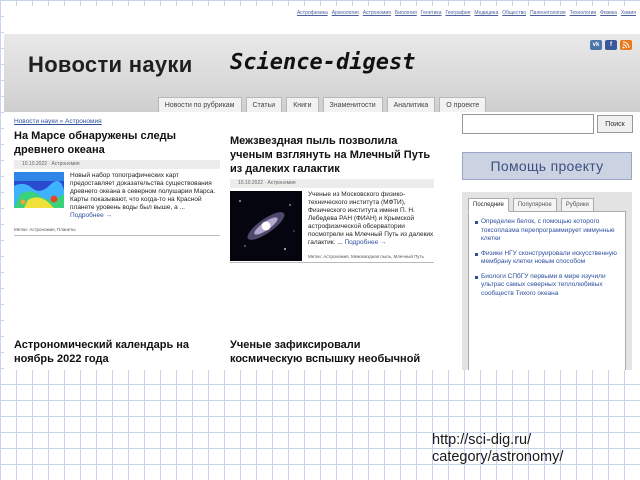  What do you see at coordinates (352, 104) in the screenshot?
I see `menu-item-celebrities: Знаменитости` at bounding box center [352, 104].